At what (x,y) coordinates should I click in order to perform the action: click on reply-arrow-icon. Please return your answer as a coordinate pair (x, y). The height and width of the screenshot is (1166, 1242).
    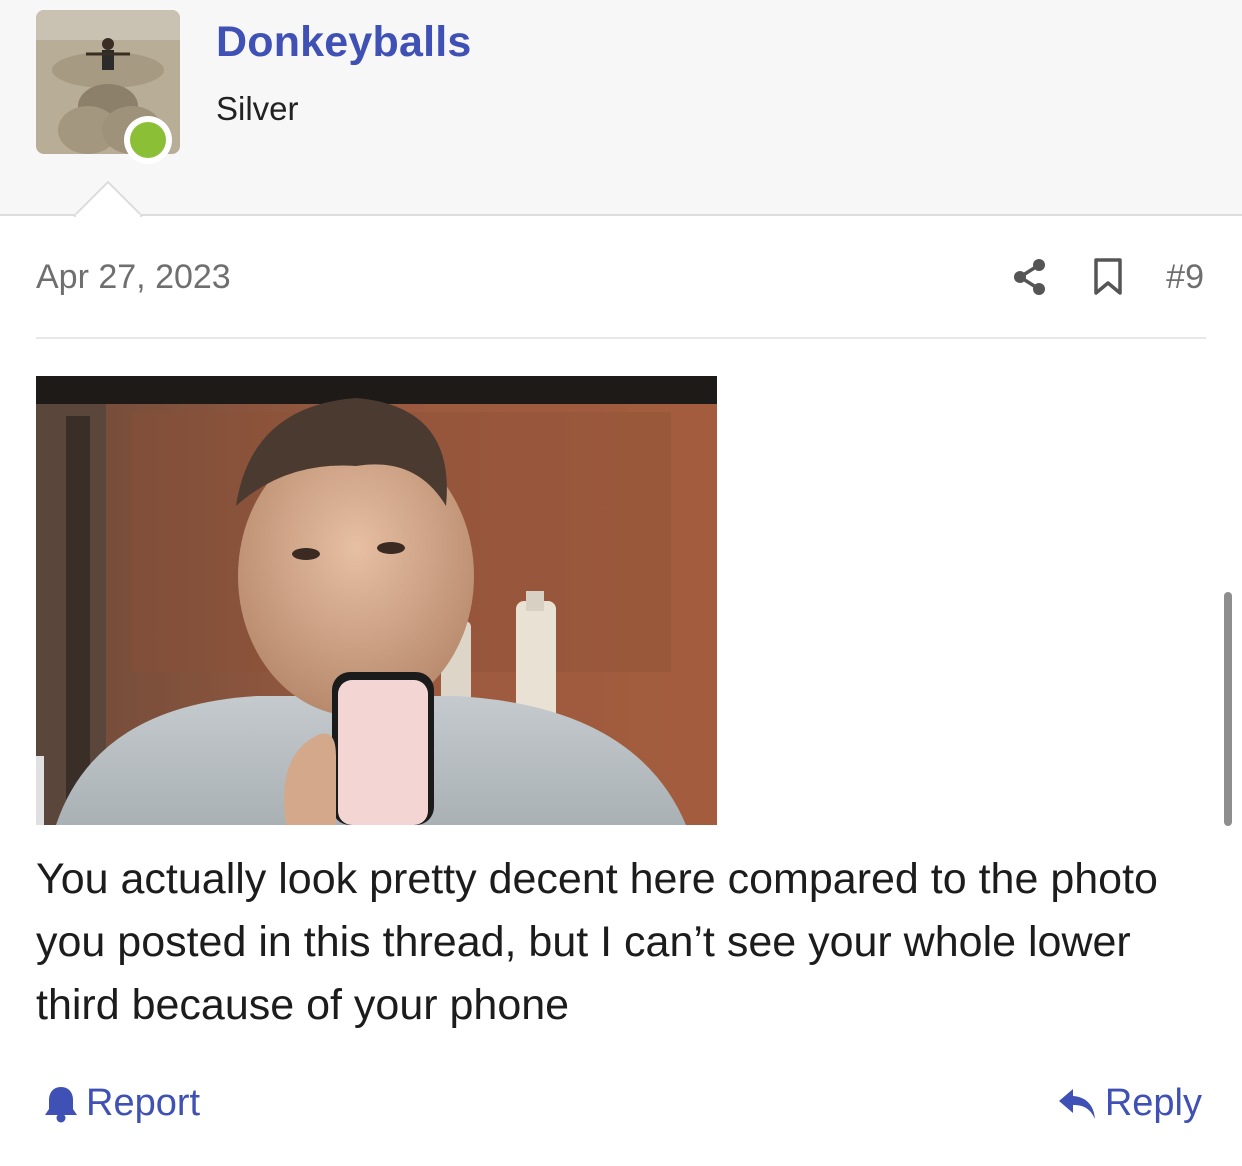
    Looking at the image, I should click on (1077, 1104).